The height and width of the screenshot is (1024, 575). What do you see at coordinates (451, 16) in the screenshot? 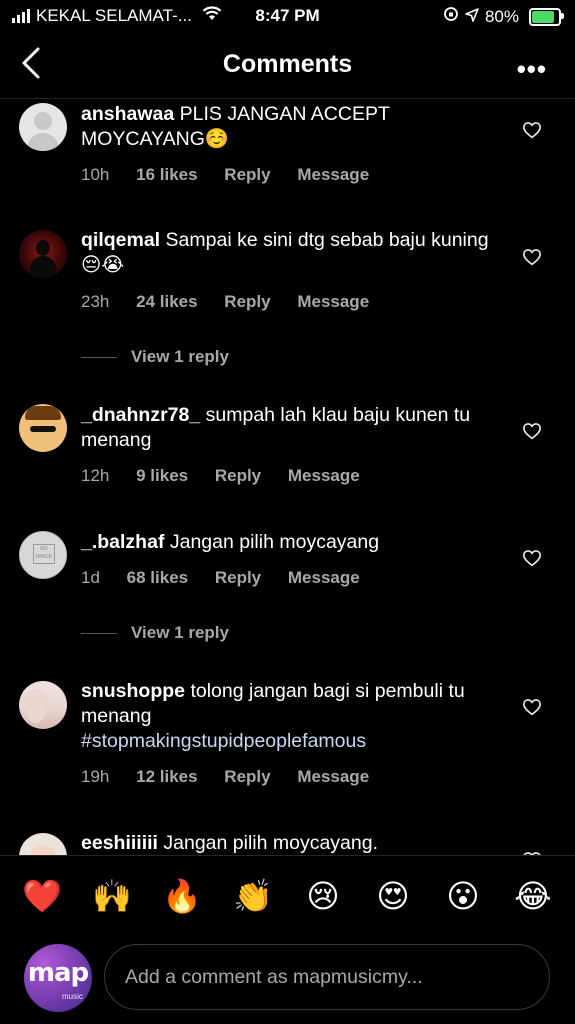
I see `orientation-lock-icon` at bounding box center [451, 16].